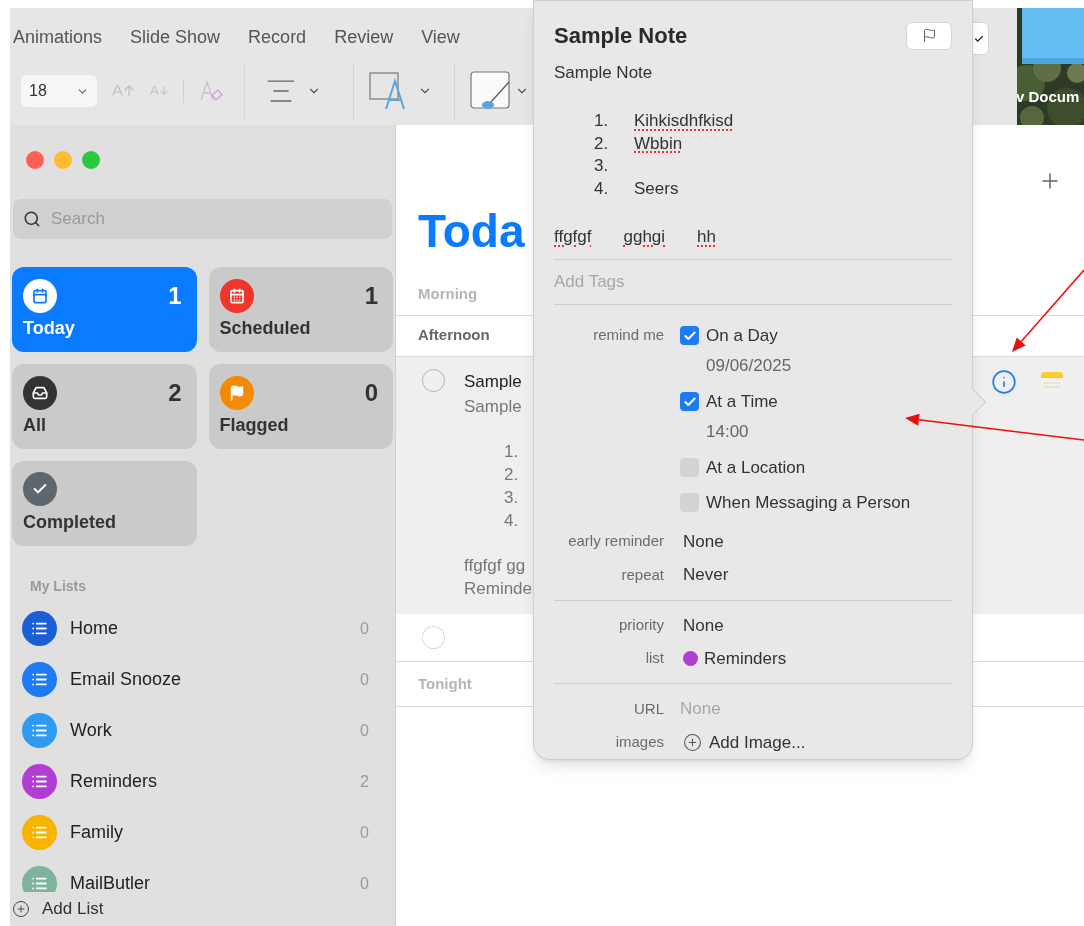  What do you see at coordinates (104, 406) in the screenshot?
I see `smart-list-card: 2 All` at bounding box center [104, 406].